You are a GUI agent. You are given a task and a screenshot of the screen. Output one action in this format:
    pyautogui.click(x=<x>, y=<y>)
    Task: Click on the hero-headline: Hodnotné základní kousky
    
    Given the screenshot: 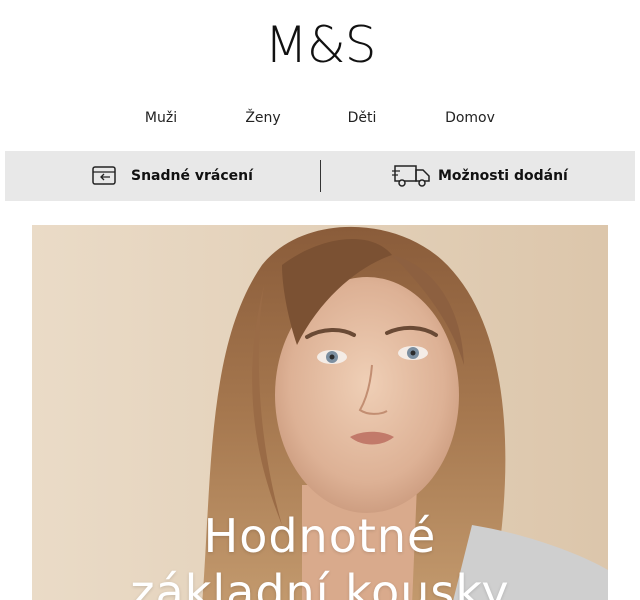 What is the action you would take?
    pyautogui.click(x=320, y=554)
    